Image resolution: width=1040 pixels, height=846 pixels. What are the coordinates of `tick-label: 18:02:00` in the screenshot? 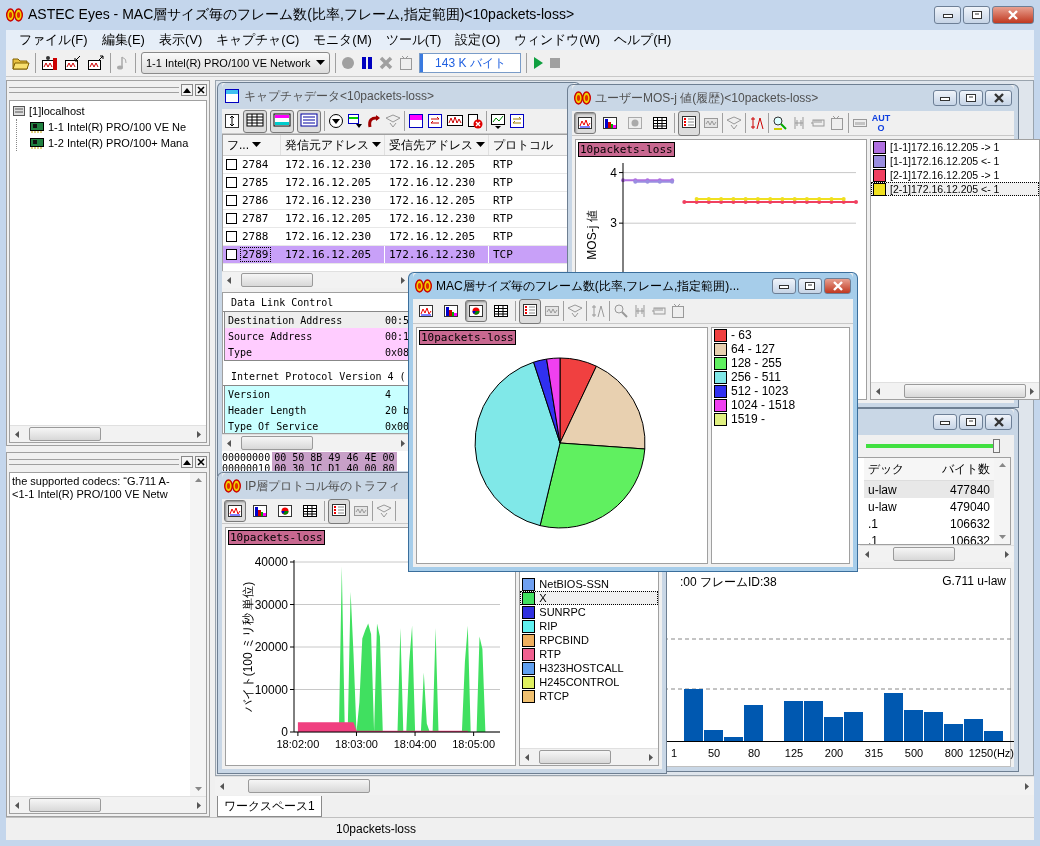 It's located at (298, 744).